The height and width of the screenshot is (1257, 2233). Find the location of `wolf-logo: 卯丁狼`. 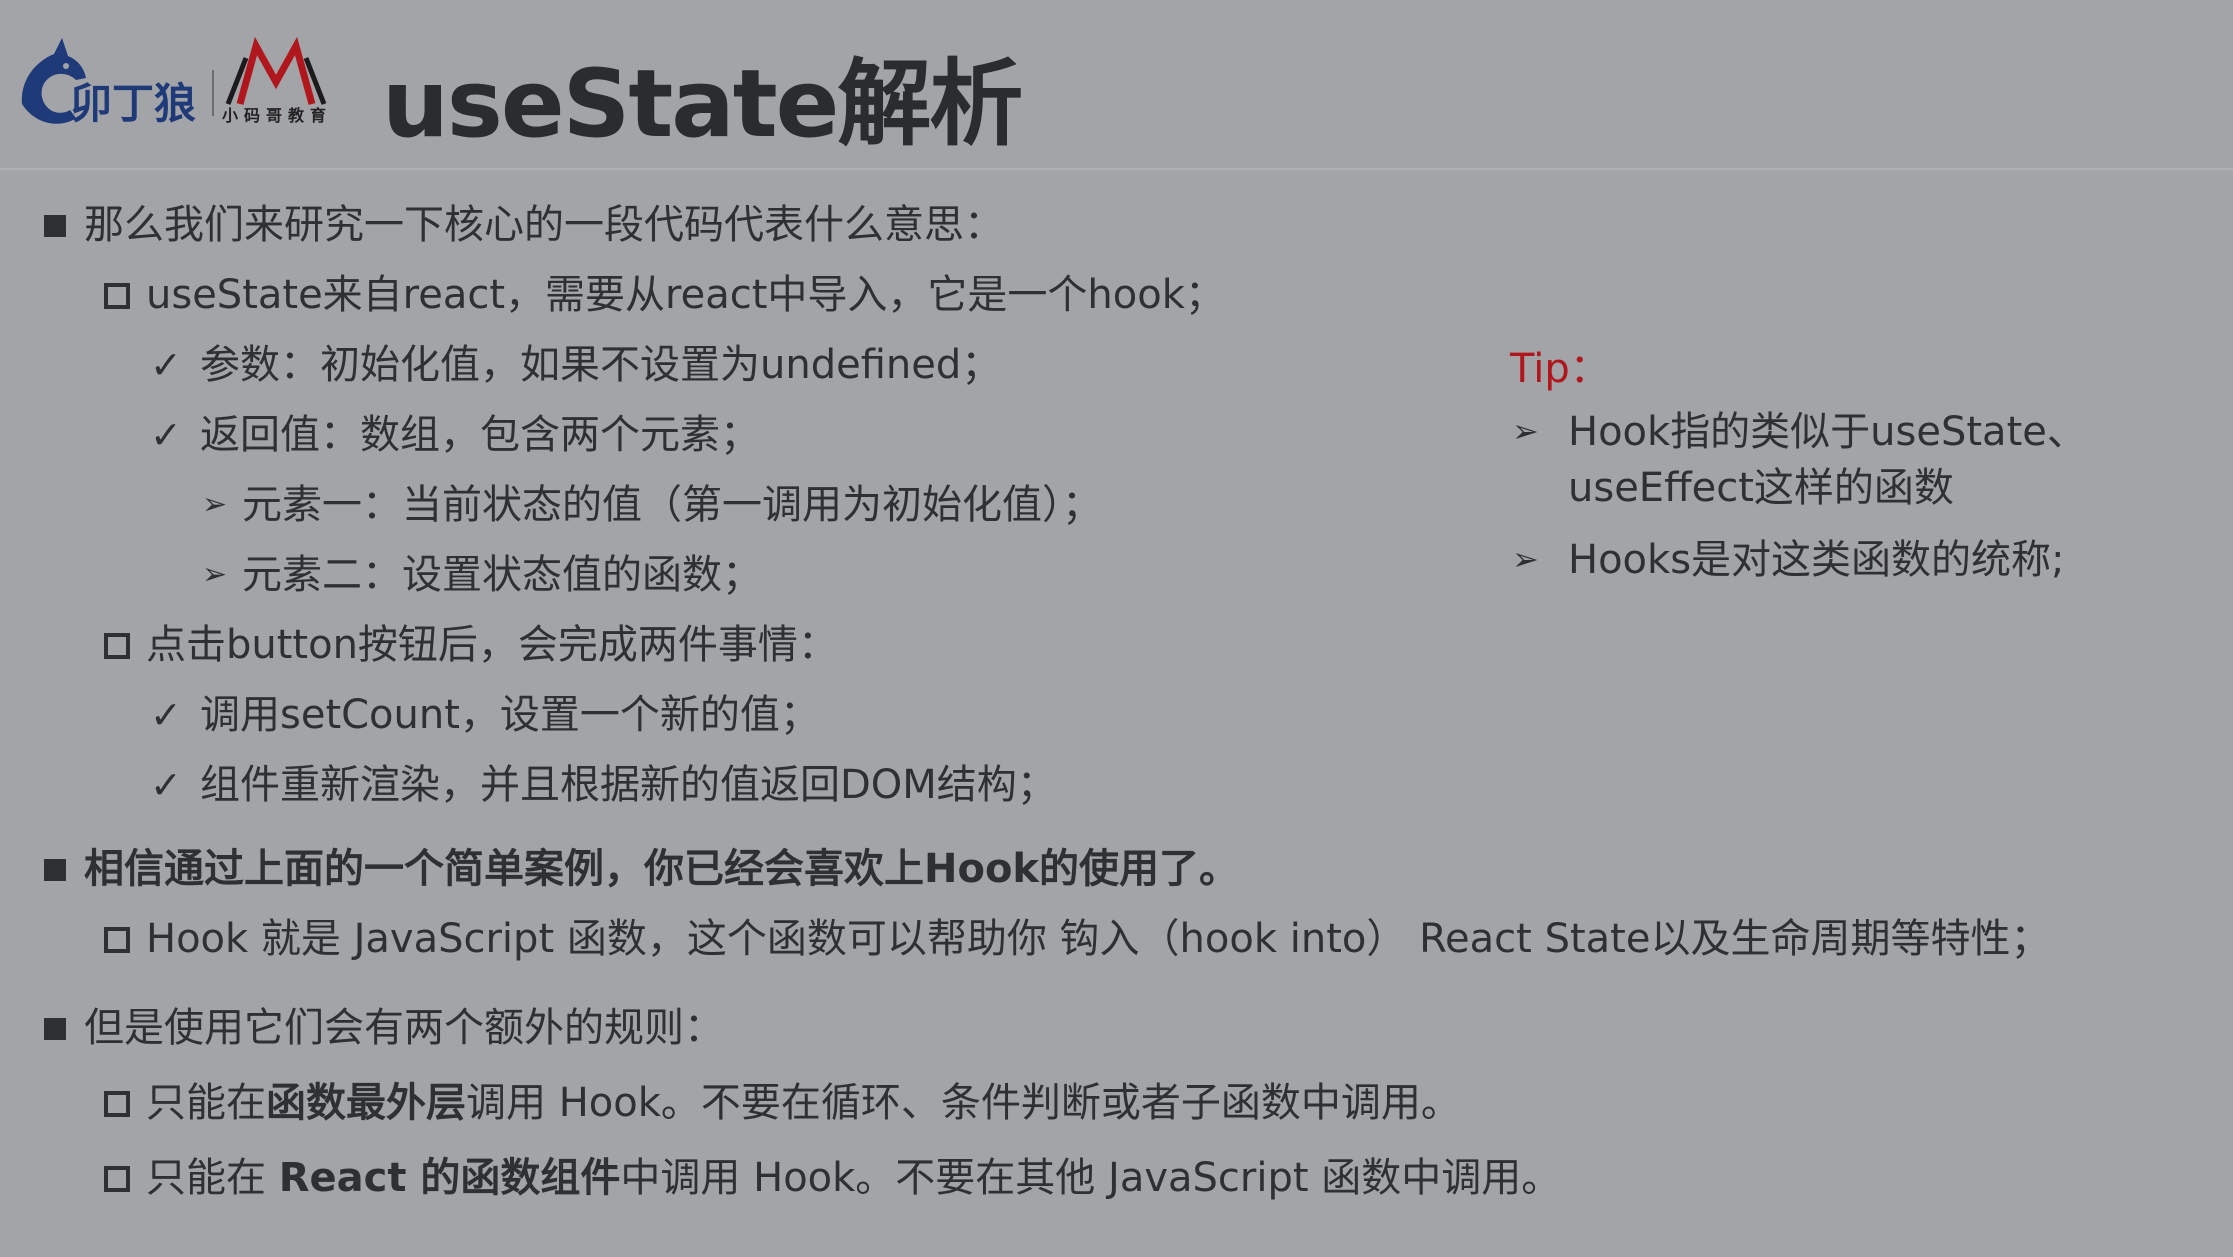

wolf-logo: 卯丁狼 is located at coordinates (108, 83).